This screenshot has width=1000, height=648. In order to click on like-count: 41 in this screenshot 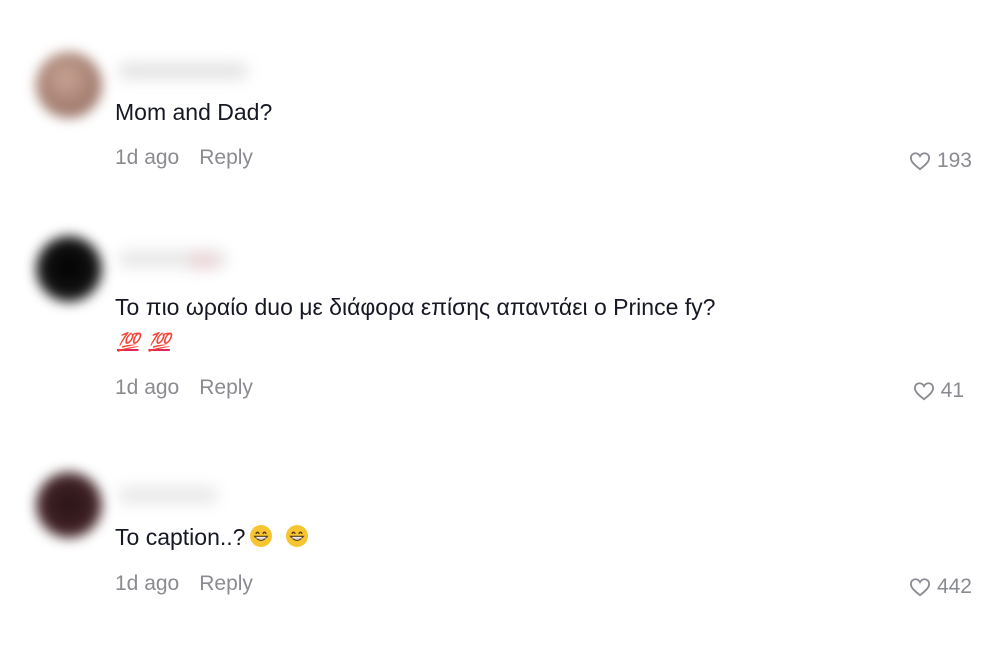, I will do `click(952, 390)`.